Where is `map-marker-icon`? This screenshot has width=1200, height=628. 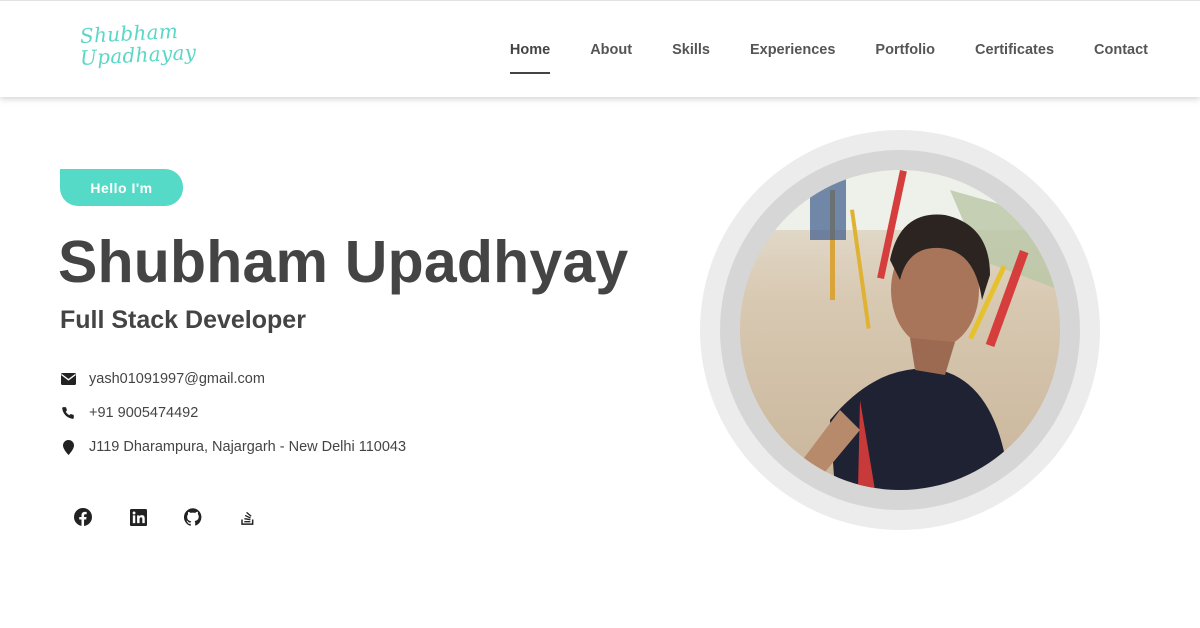 map-marker-icon is located at coordinates (68, 447).